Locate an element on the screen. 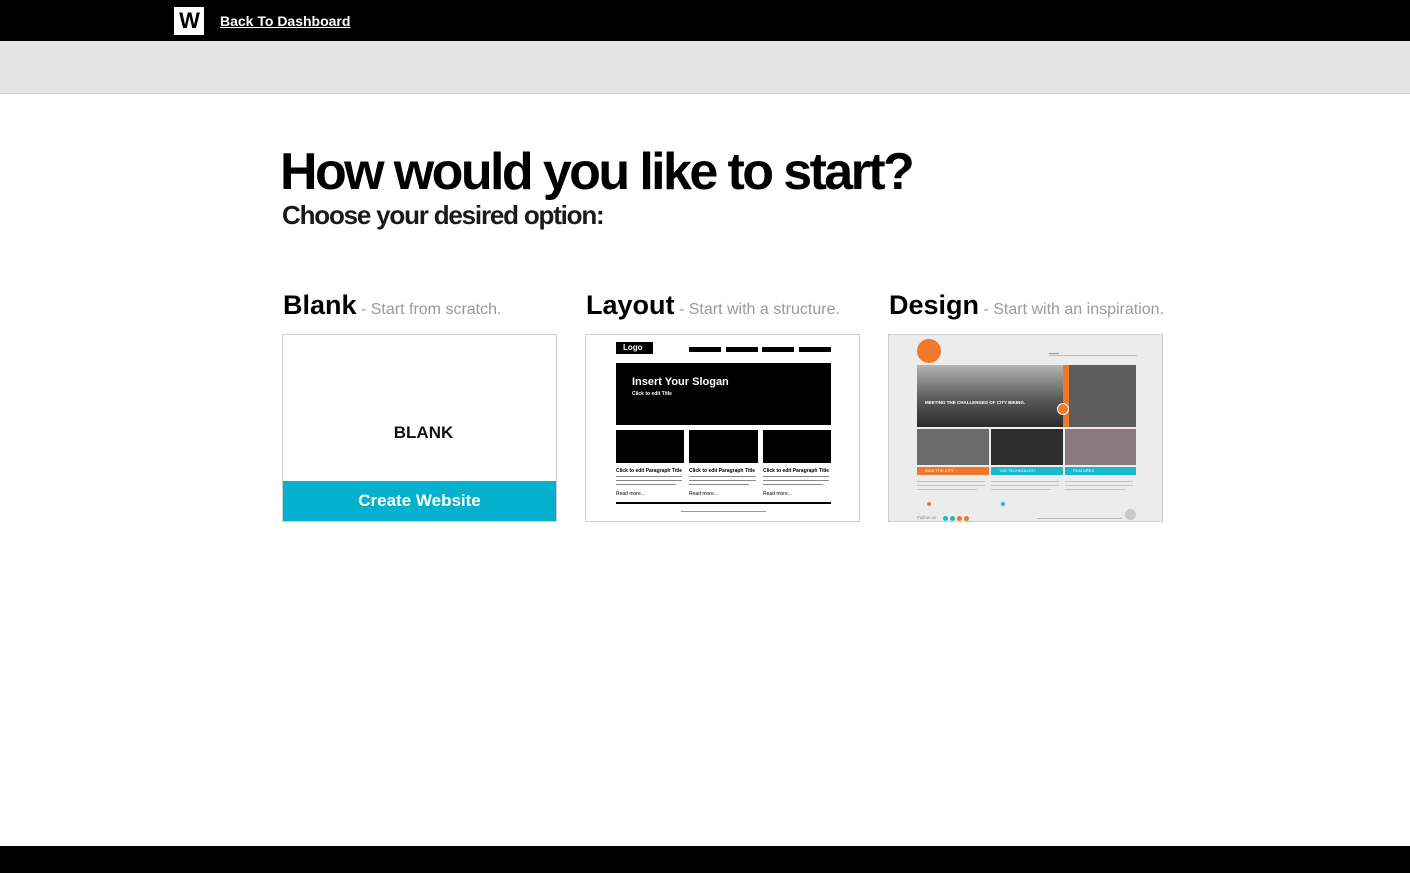  blank-card-label: BLANK is located at coordinates (423, 432).